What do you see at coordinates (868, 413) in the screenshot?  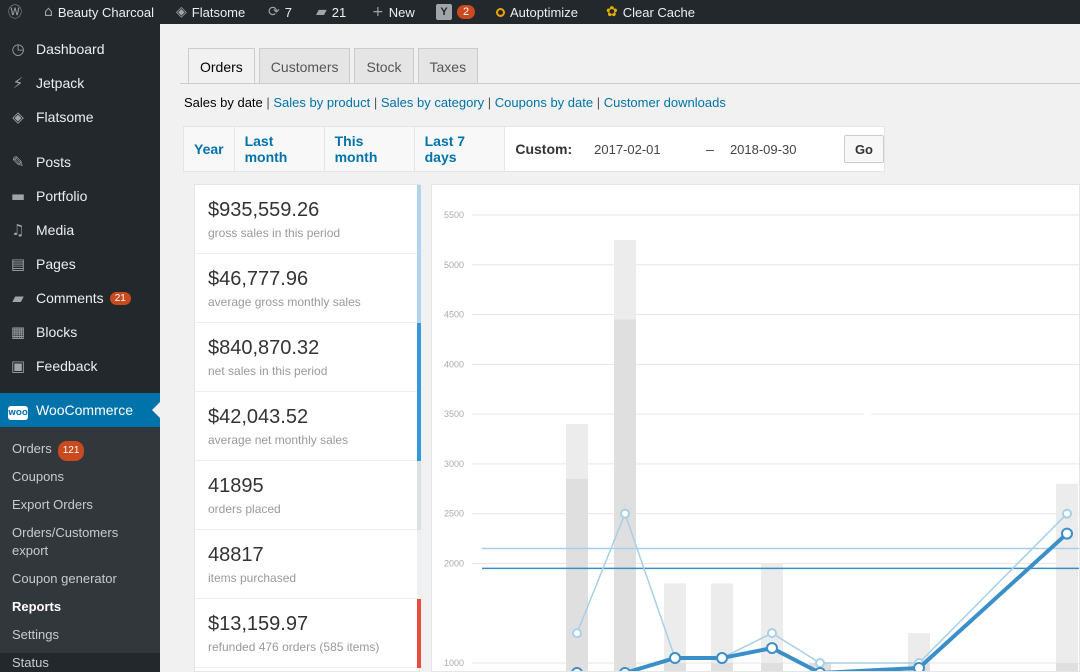 I see `mouse-cursor-icon` at bounding box center [868, 413].